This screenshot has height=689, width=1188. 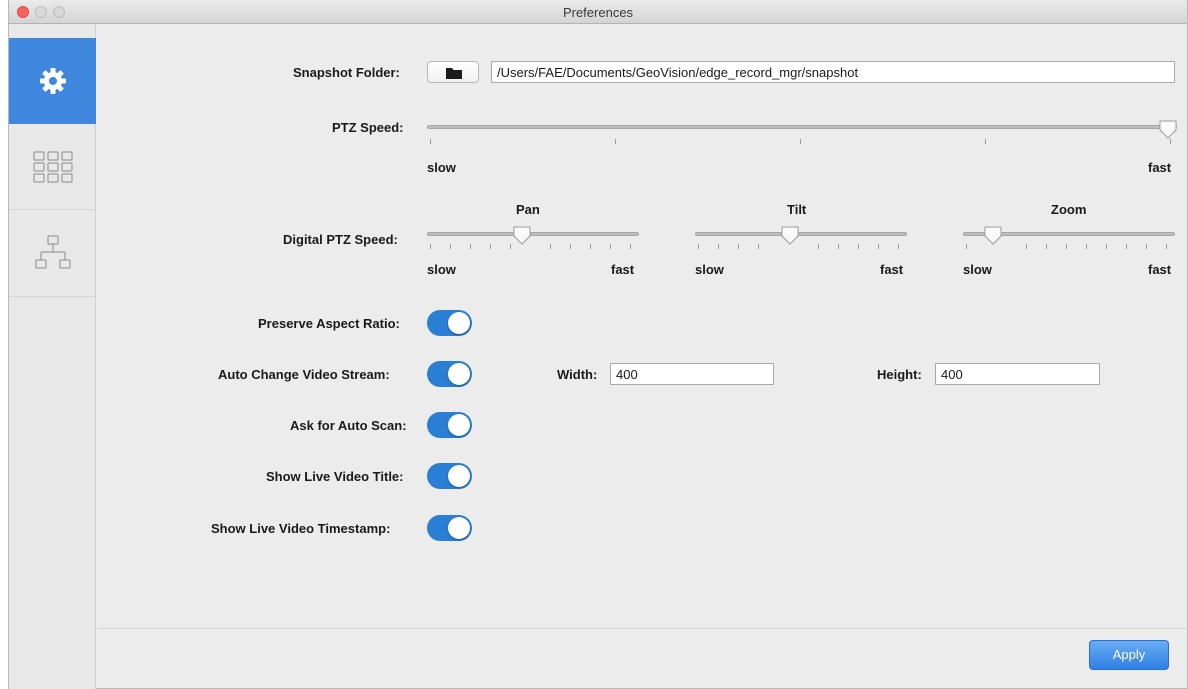 What do you see at coordinates (623, 269) in the screenshot?
I see `pan-fast-label: fast` at bounding box center [623, 269].